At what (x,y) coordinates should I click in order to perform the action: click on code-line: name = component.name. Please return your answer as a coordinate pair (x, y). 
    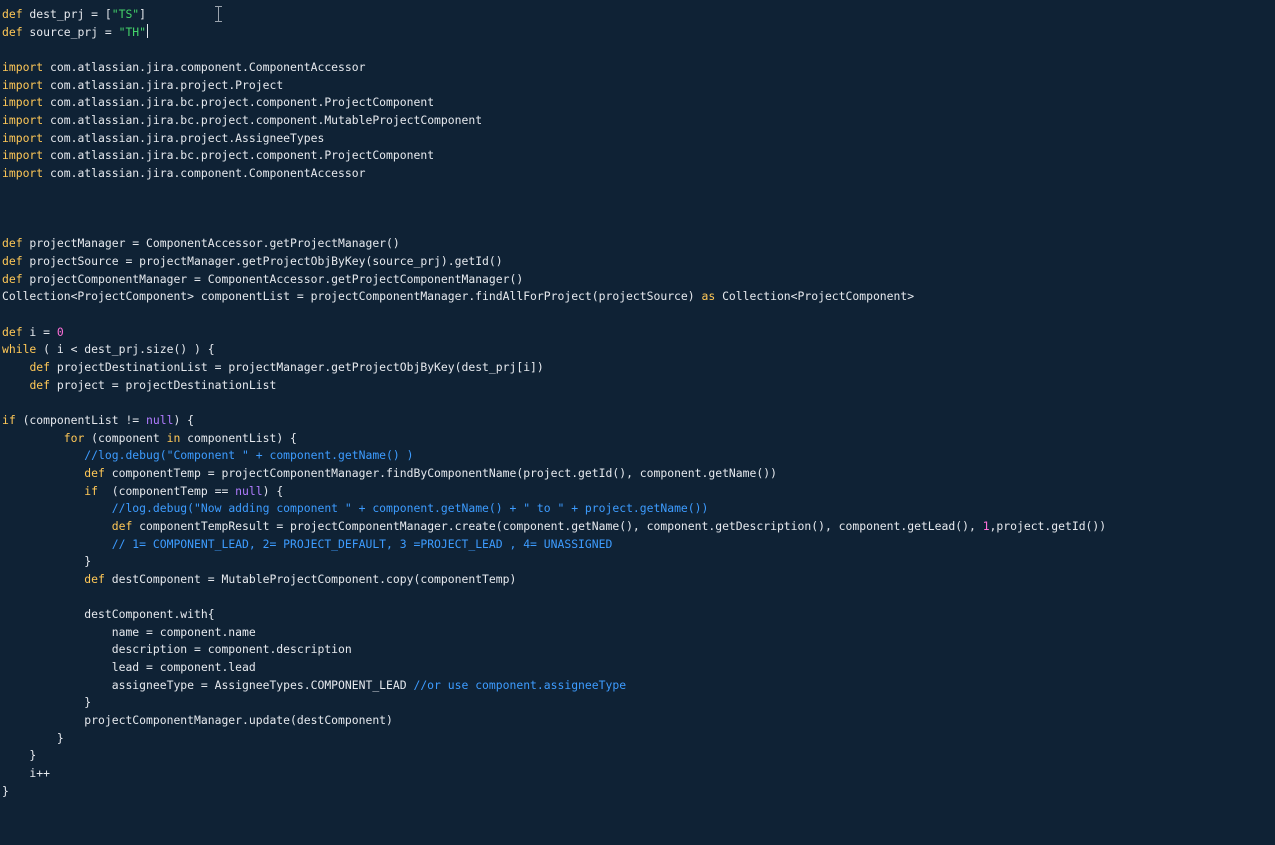
    Looking at the image, I should click on (129, 632).